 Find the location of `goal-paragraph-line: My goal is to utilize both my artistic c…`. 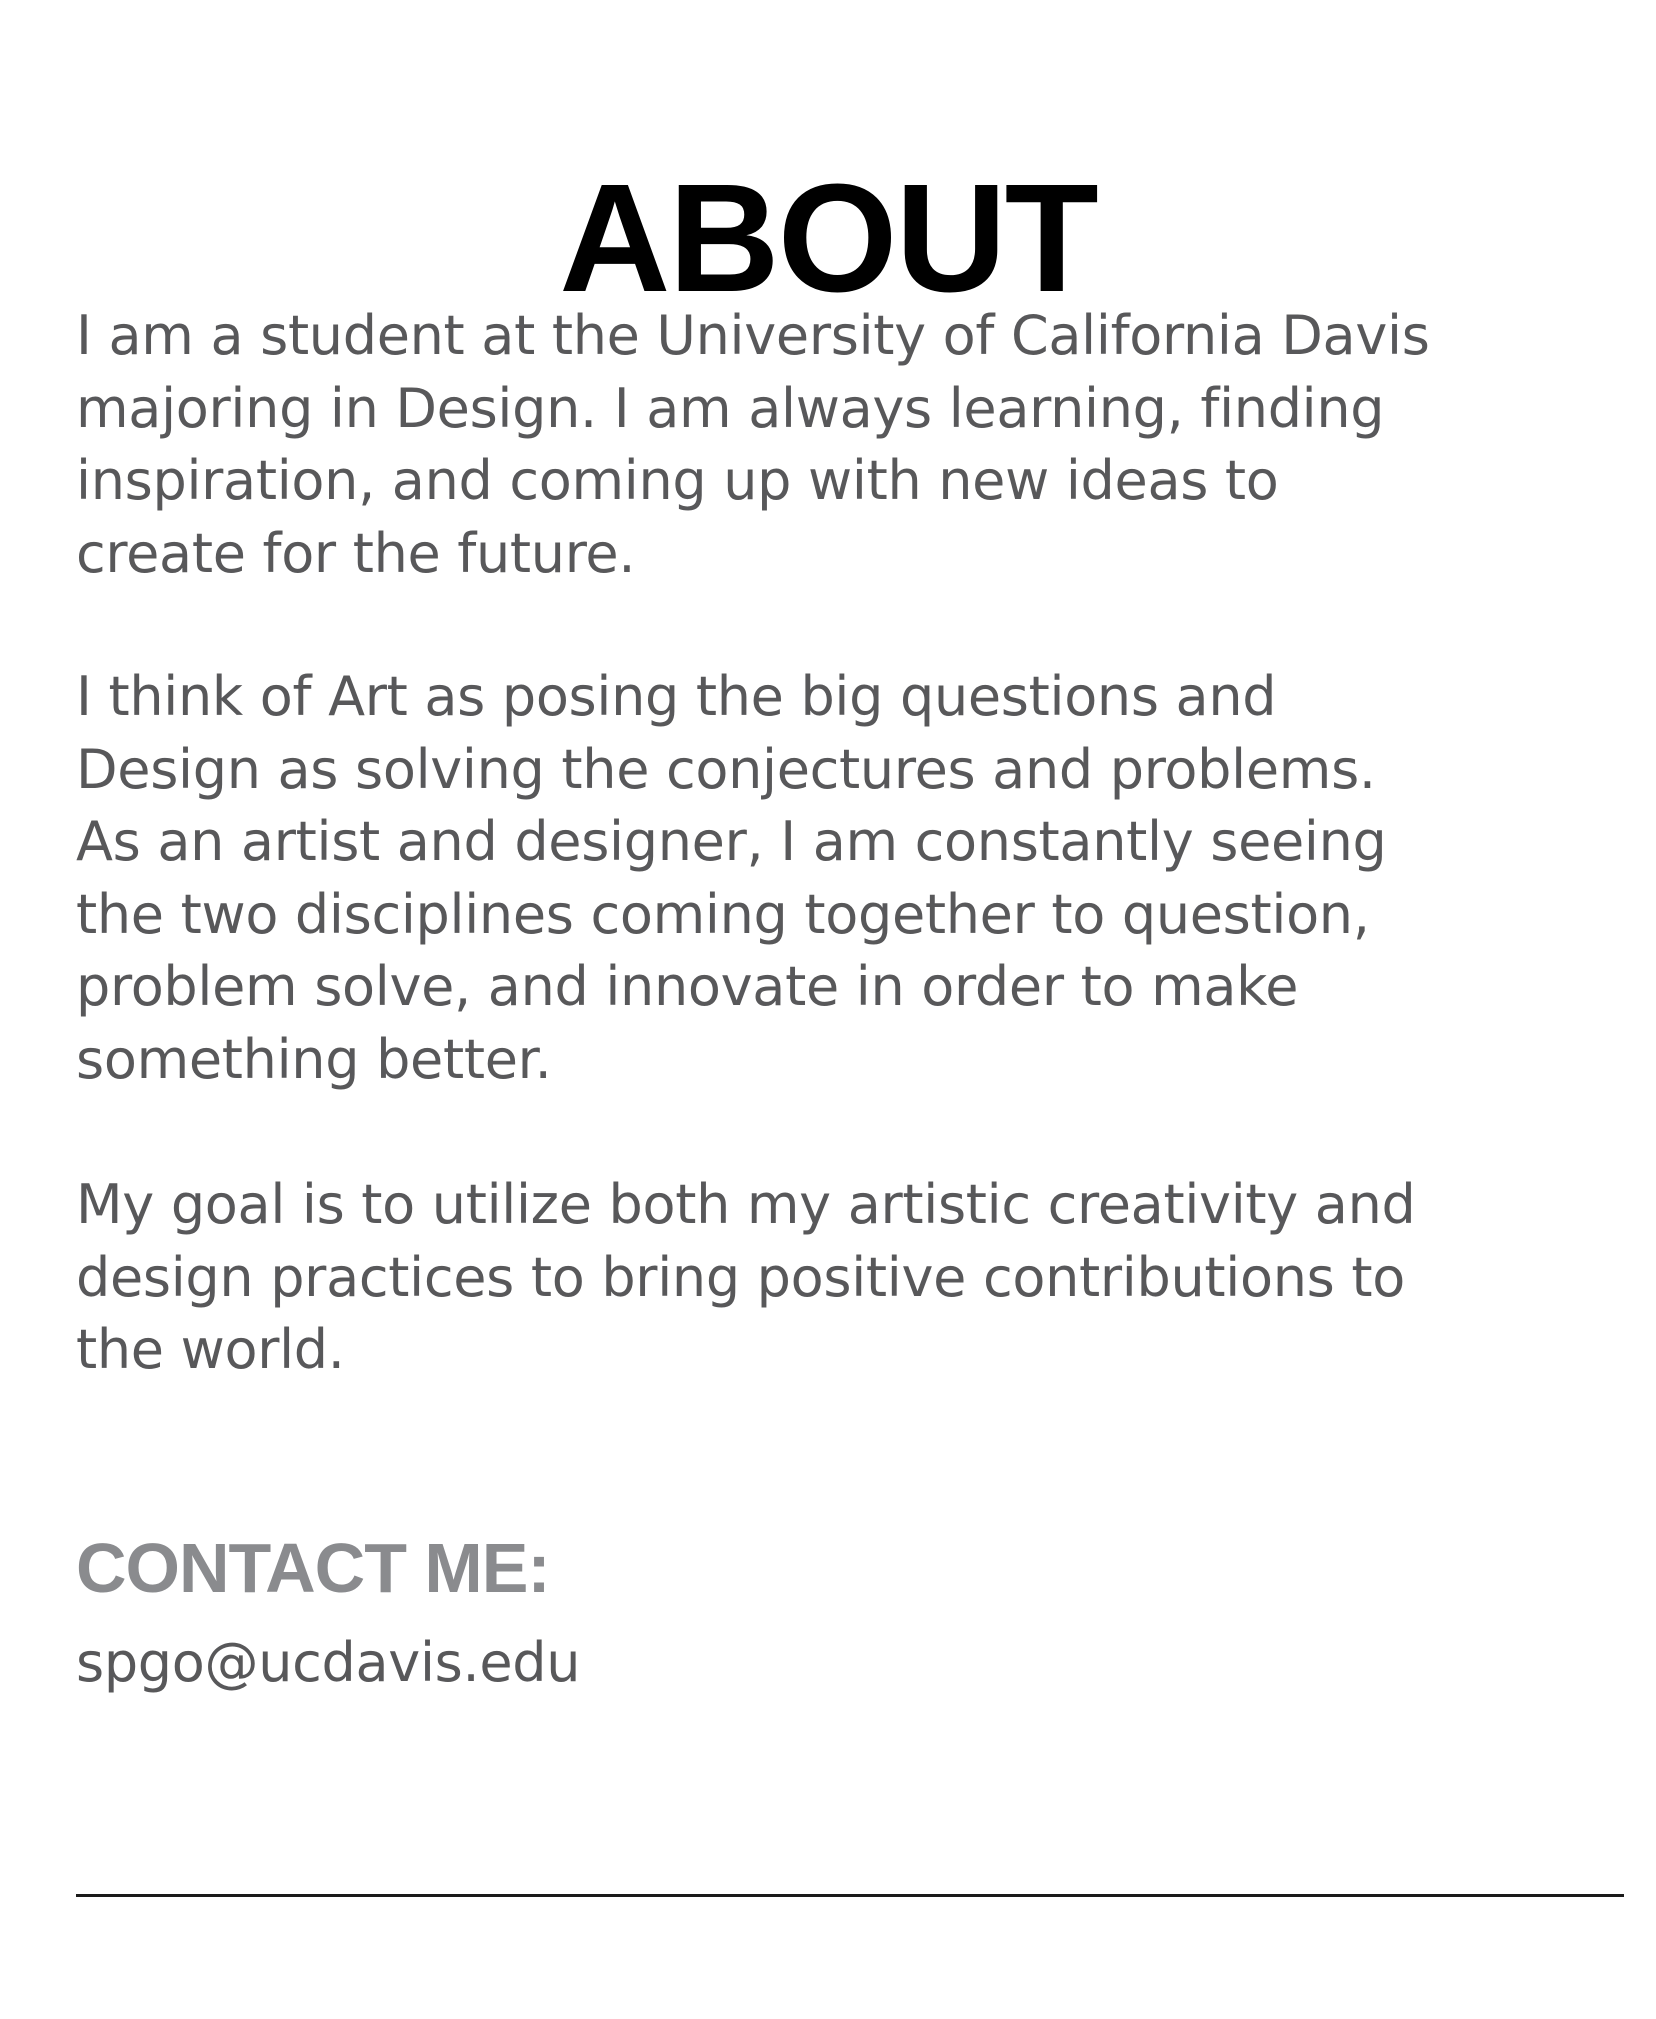

goal-paragraph-line: My goal is to utilize both my artistic c… is located at coordinates (746, 1204).